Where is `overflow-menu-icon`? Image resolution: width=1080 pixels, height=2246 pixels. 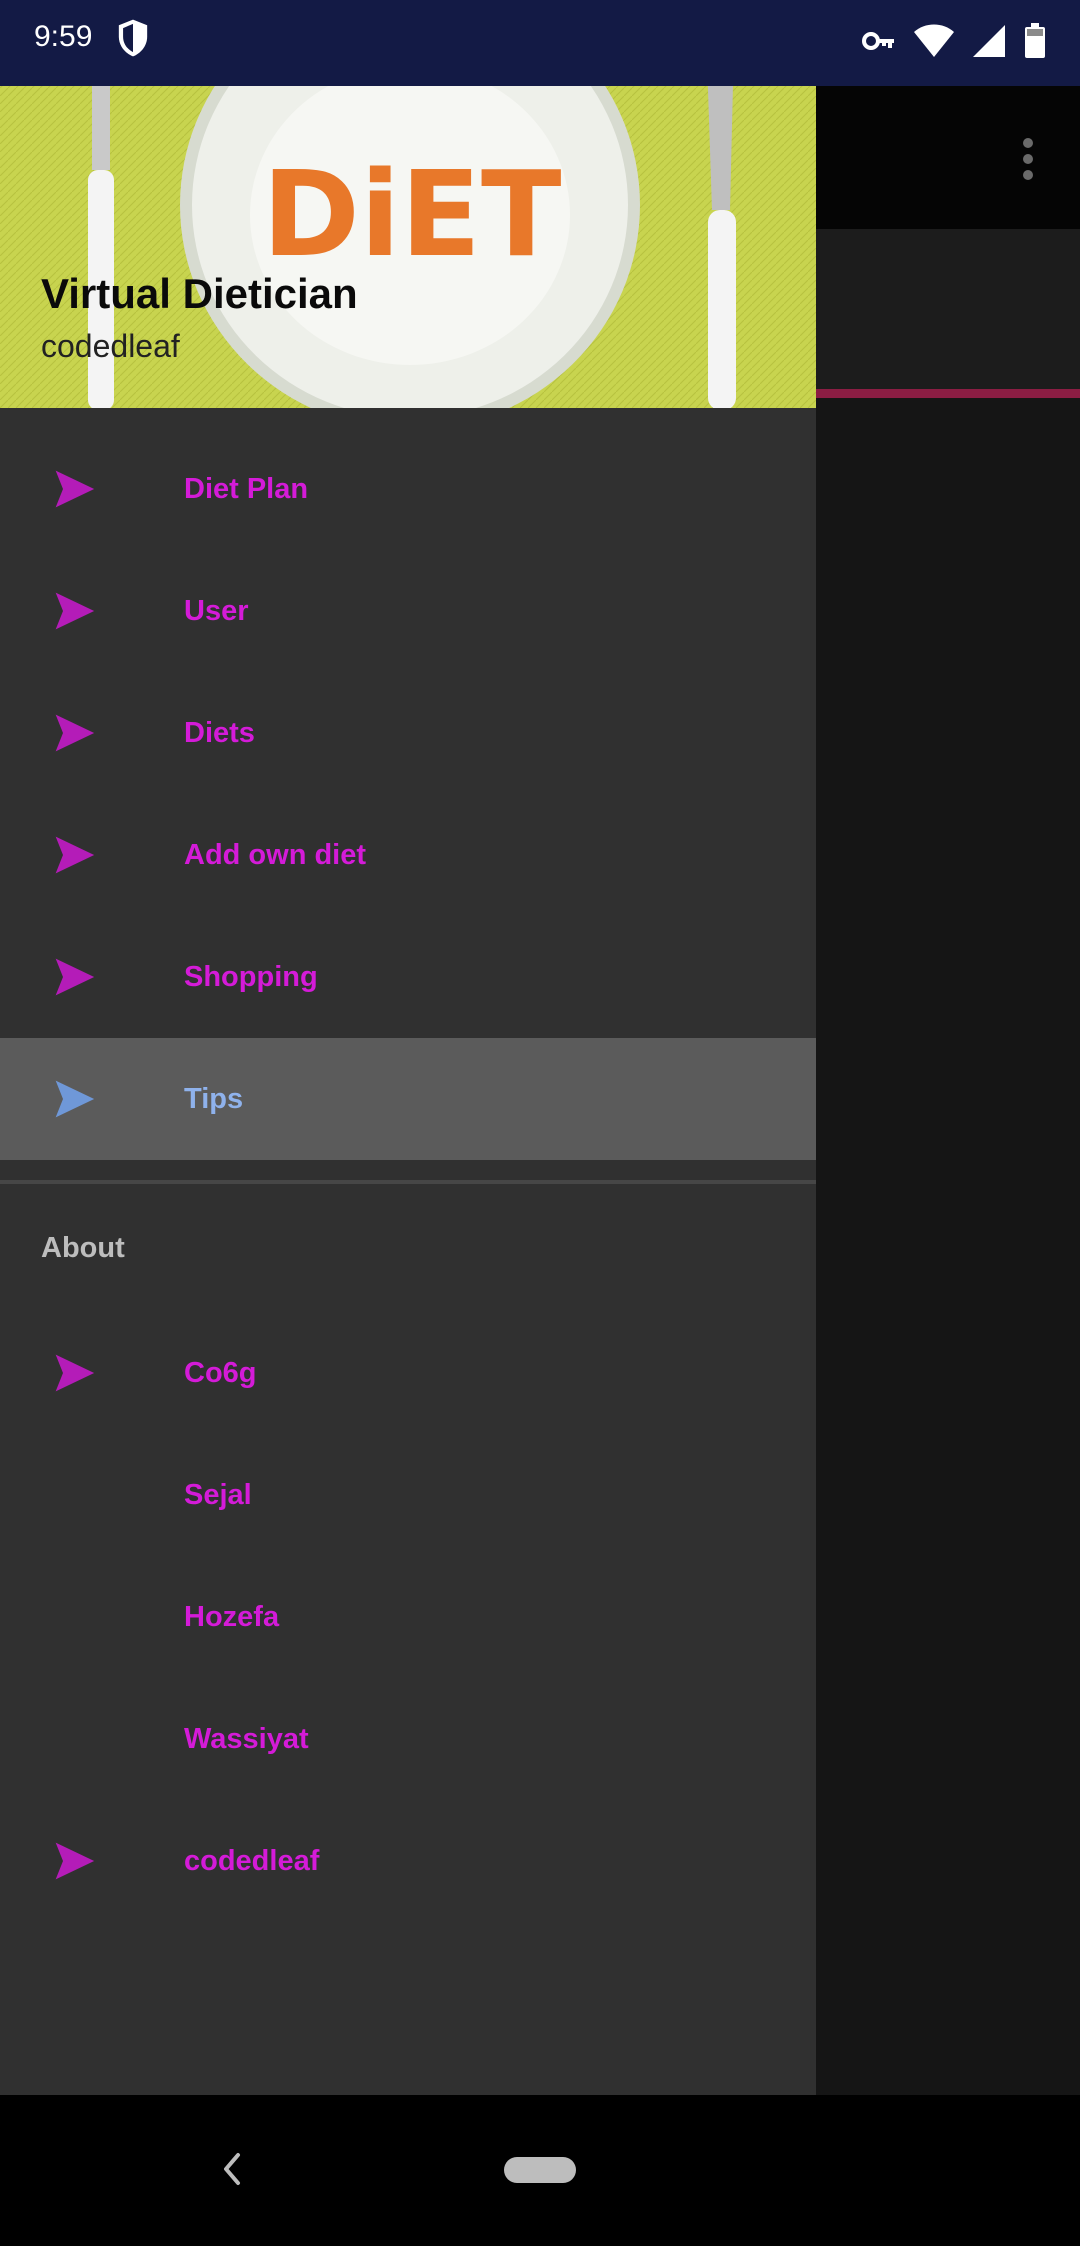 overflow-menu-icon is located at coordinates (1028, 160).